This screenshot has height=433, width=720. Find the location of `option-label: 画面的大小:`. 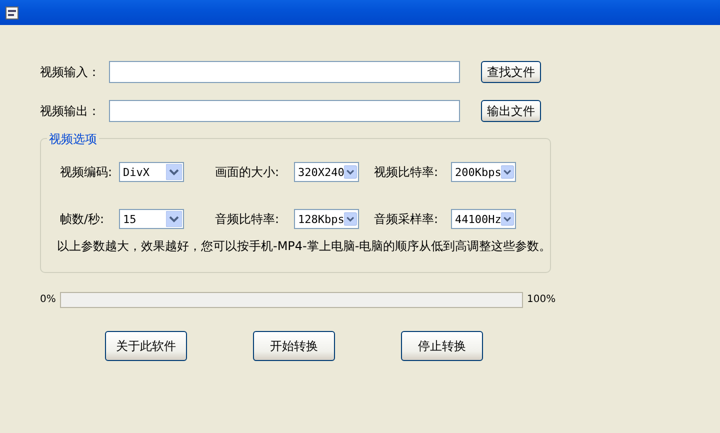

option-label: 画面的大小: is located at coordinates (247, 172).